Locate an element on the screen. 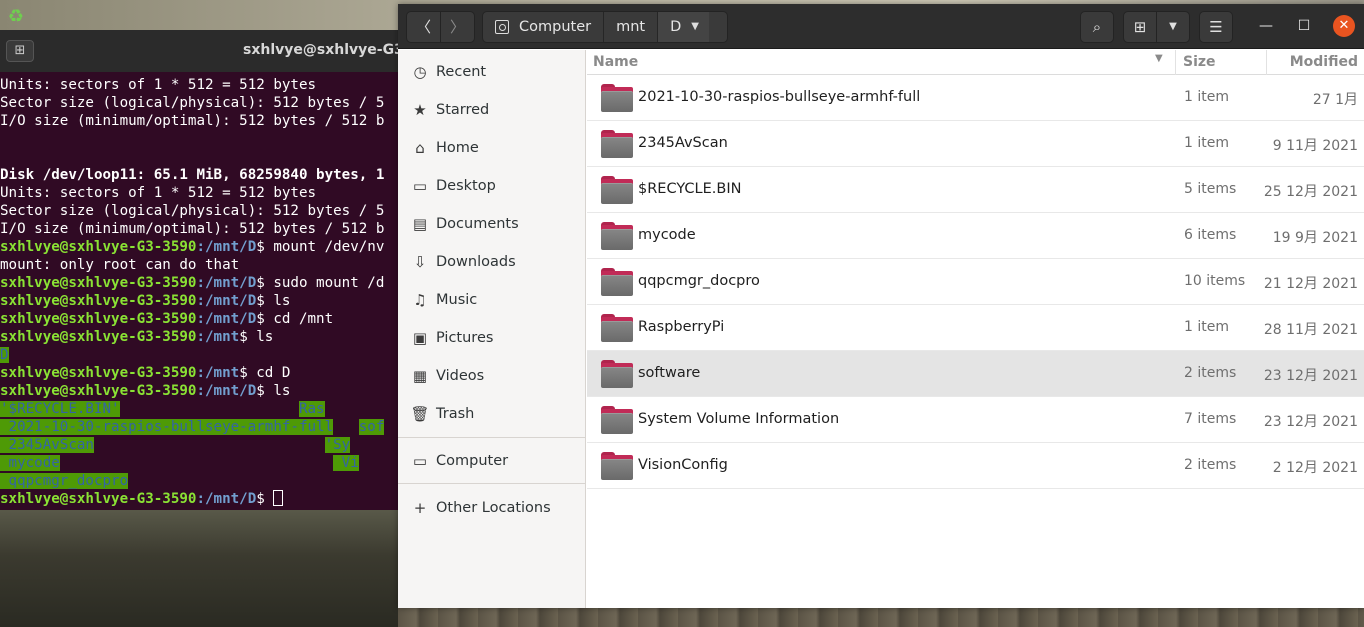 This screenshot has width=1364, height=627. column-size: Size is located at coordinates (1199, 62).